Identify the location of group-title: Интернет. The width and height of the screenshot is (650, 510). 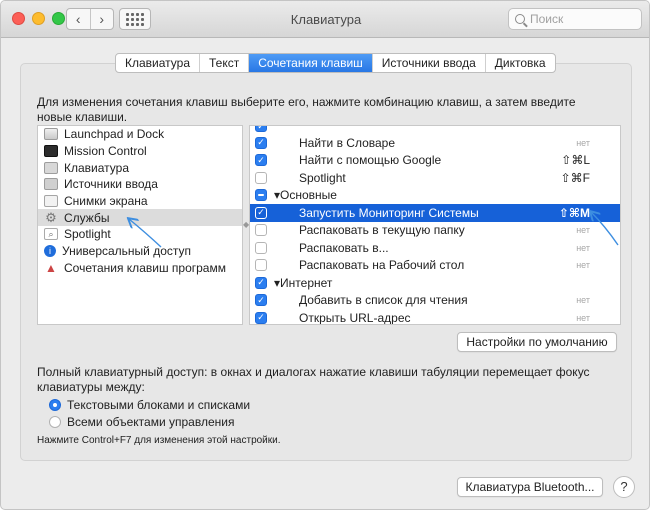
(306, 282).